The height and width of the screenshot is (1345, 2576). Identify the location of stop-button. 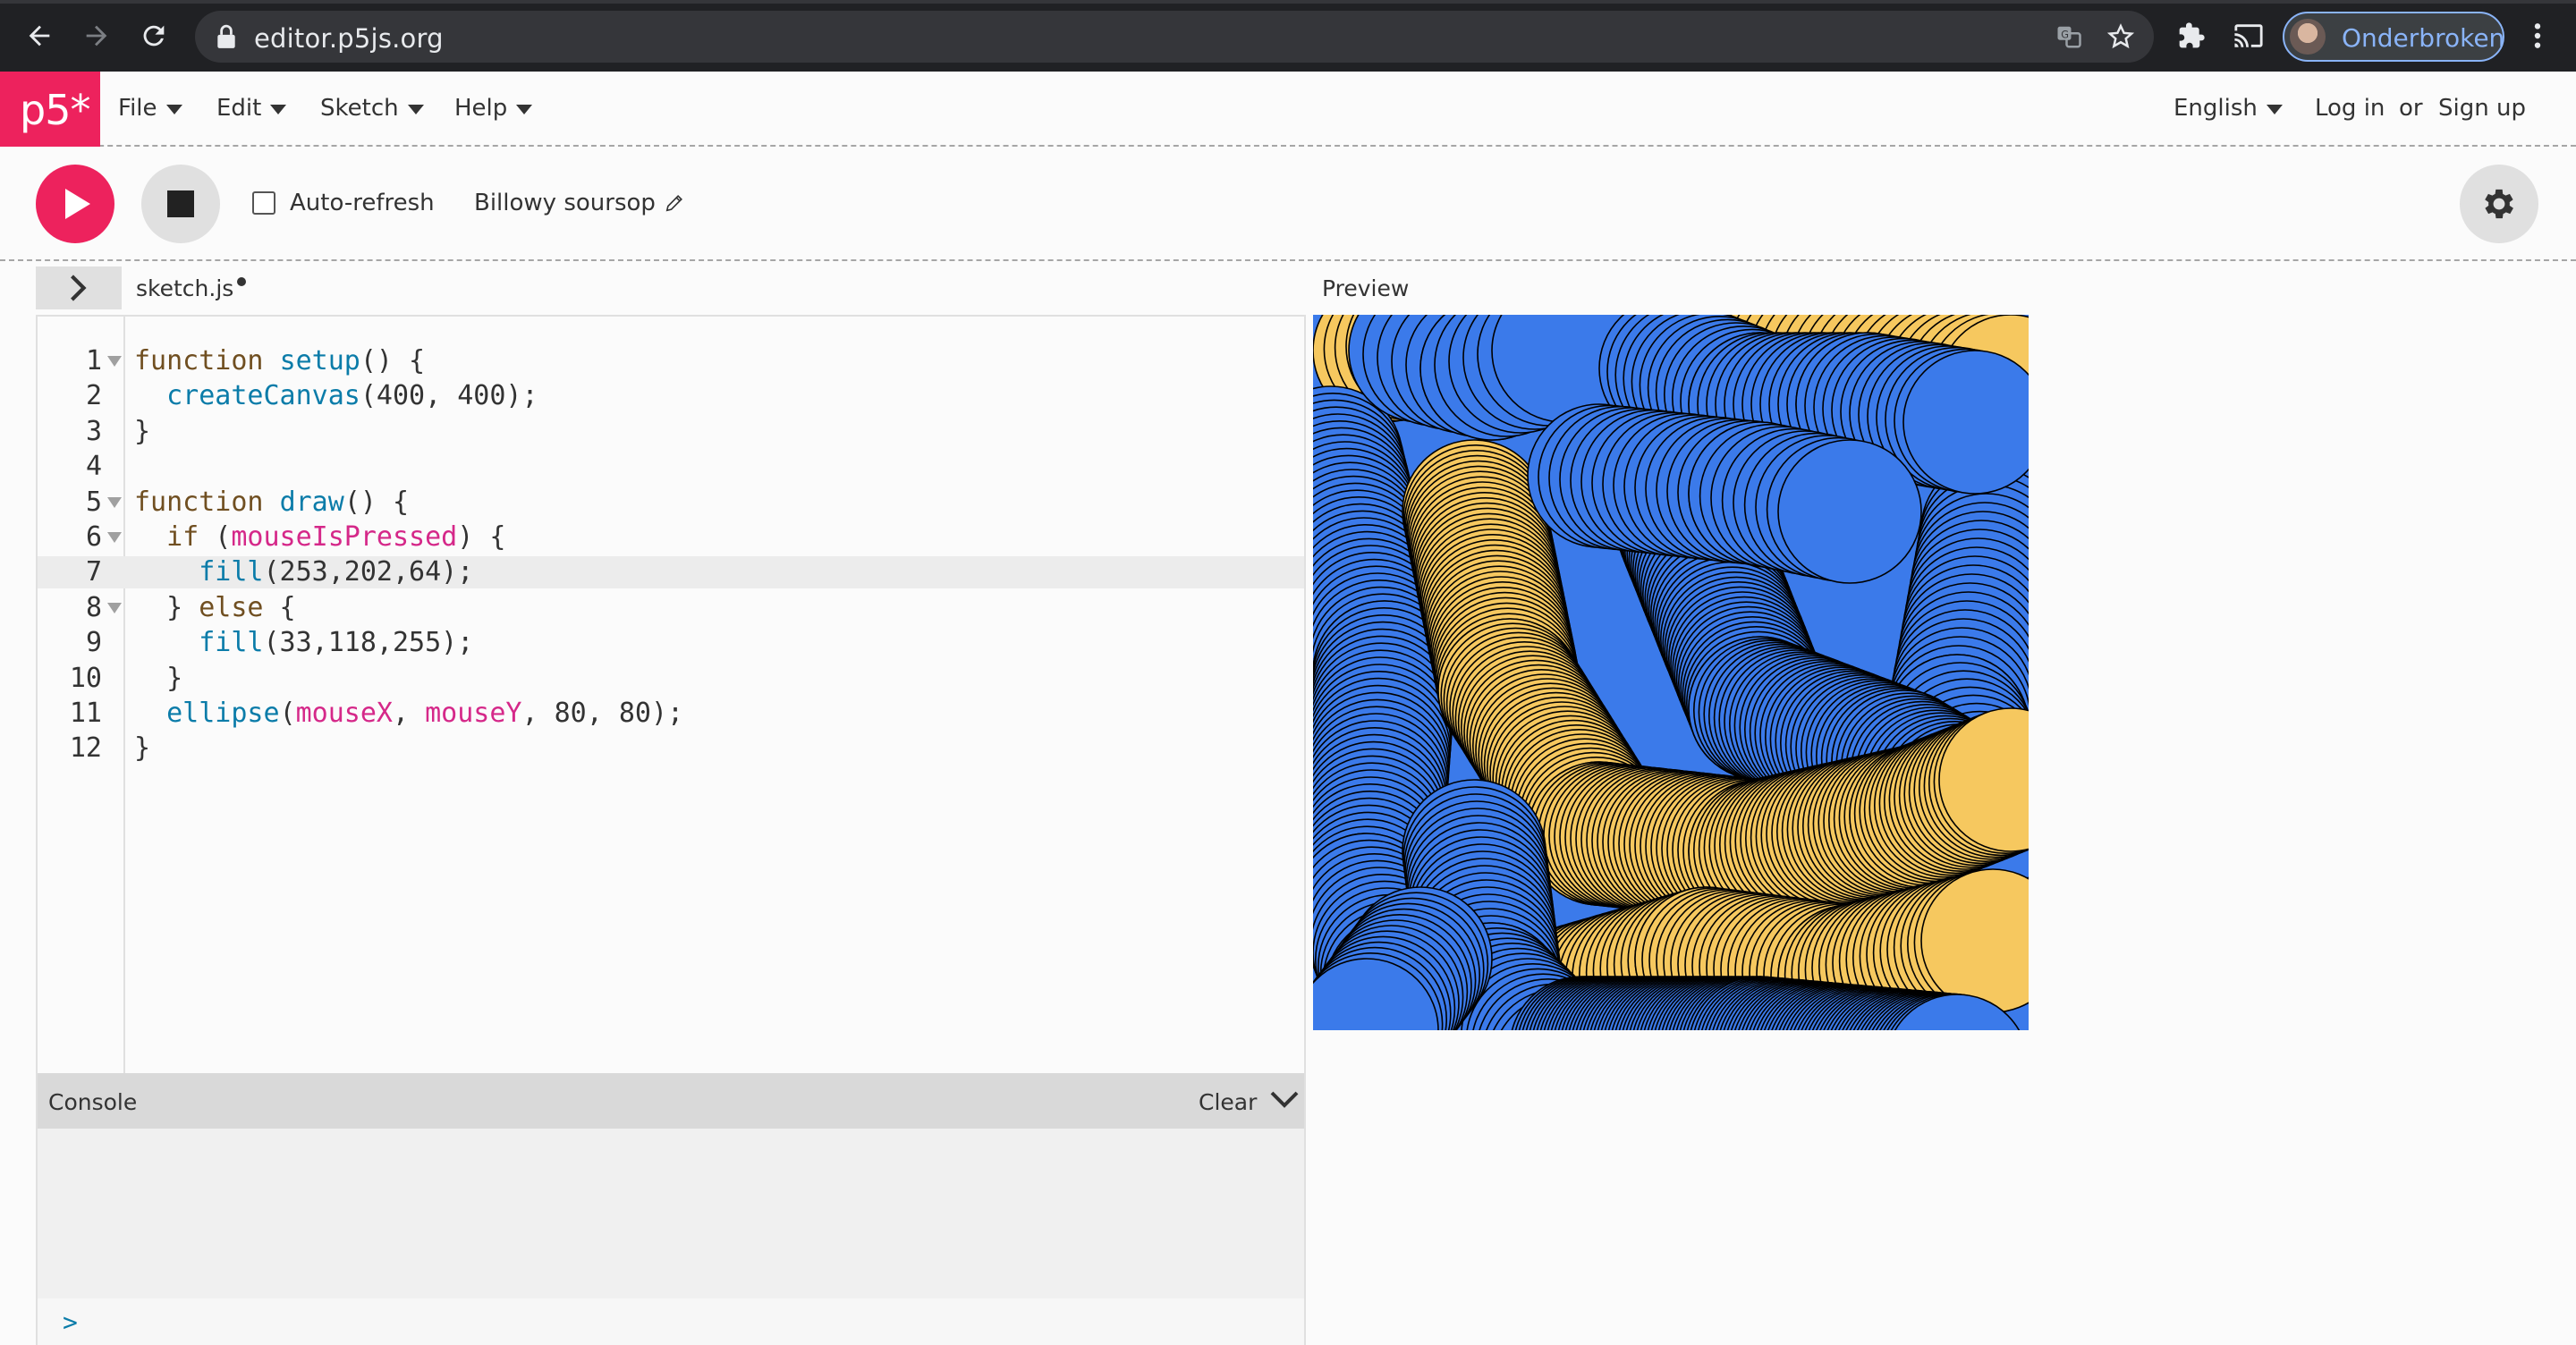
(180, 204).